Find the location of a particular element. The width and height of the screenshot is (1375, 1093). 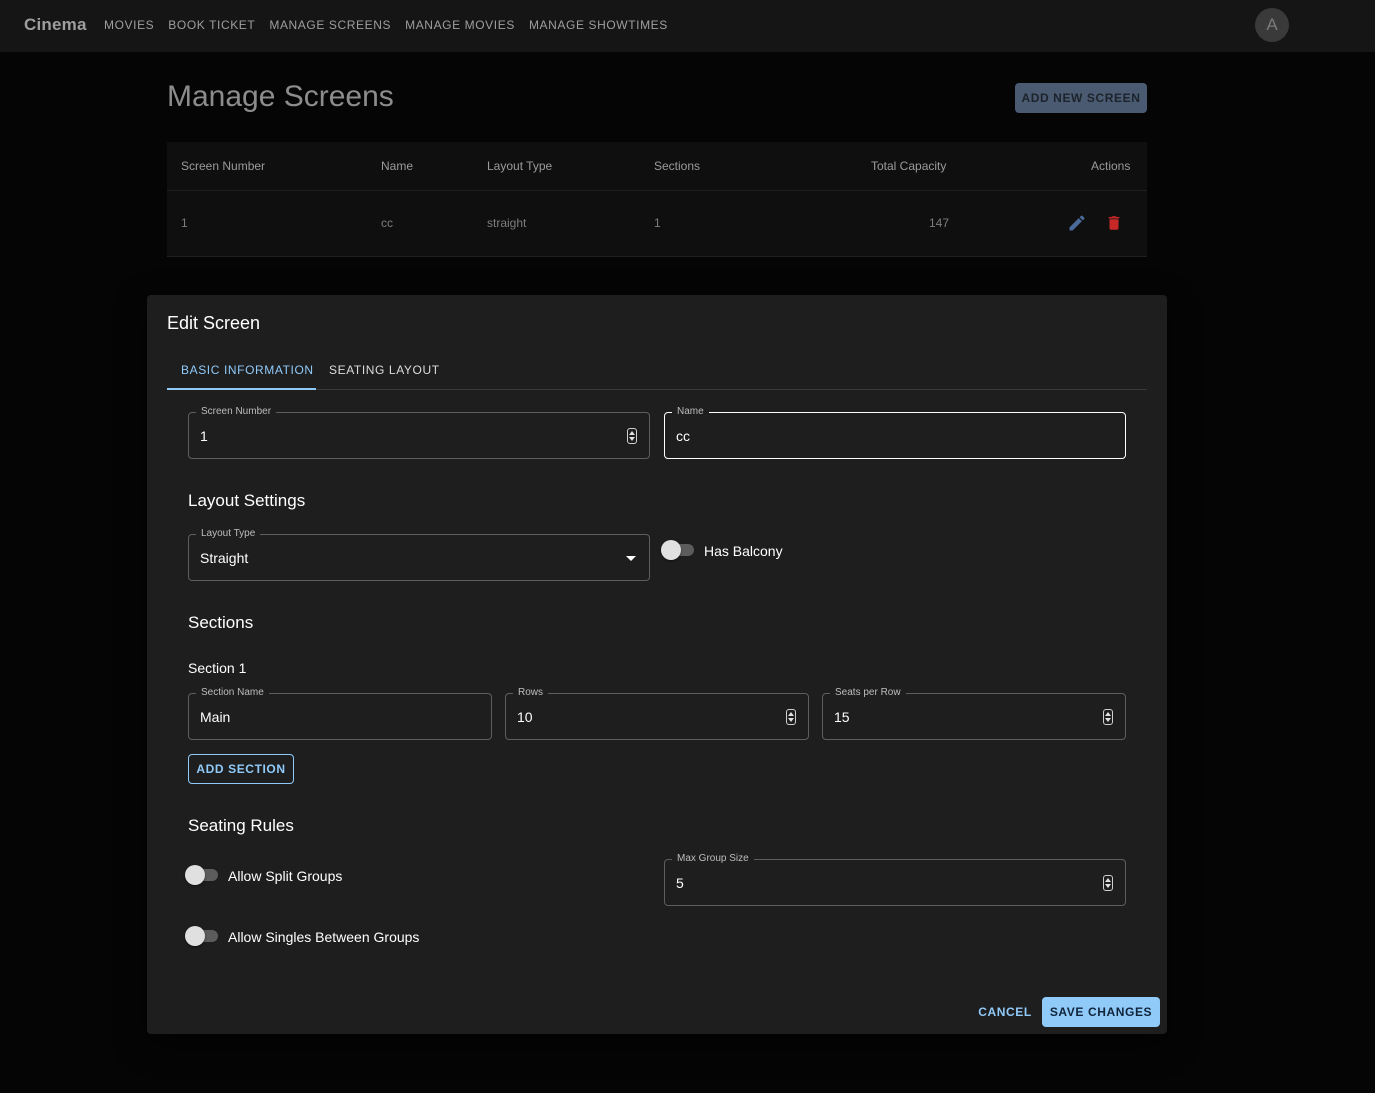

section-name-field: Section Name Main is located at coordinates (340, 713).